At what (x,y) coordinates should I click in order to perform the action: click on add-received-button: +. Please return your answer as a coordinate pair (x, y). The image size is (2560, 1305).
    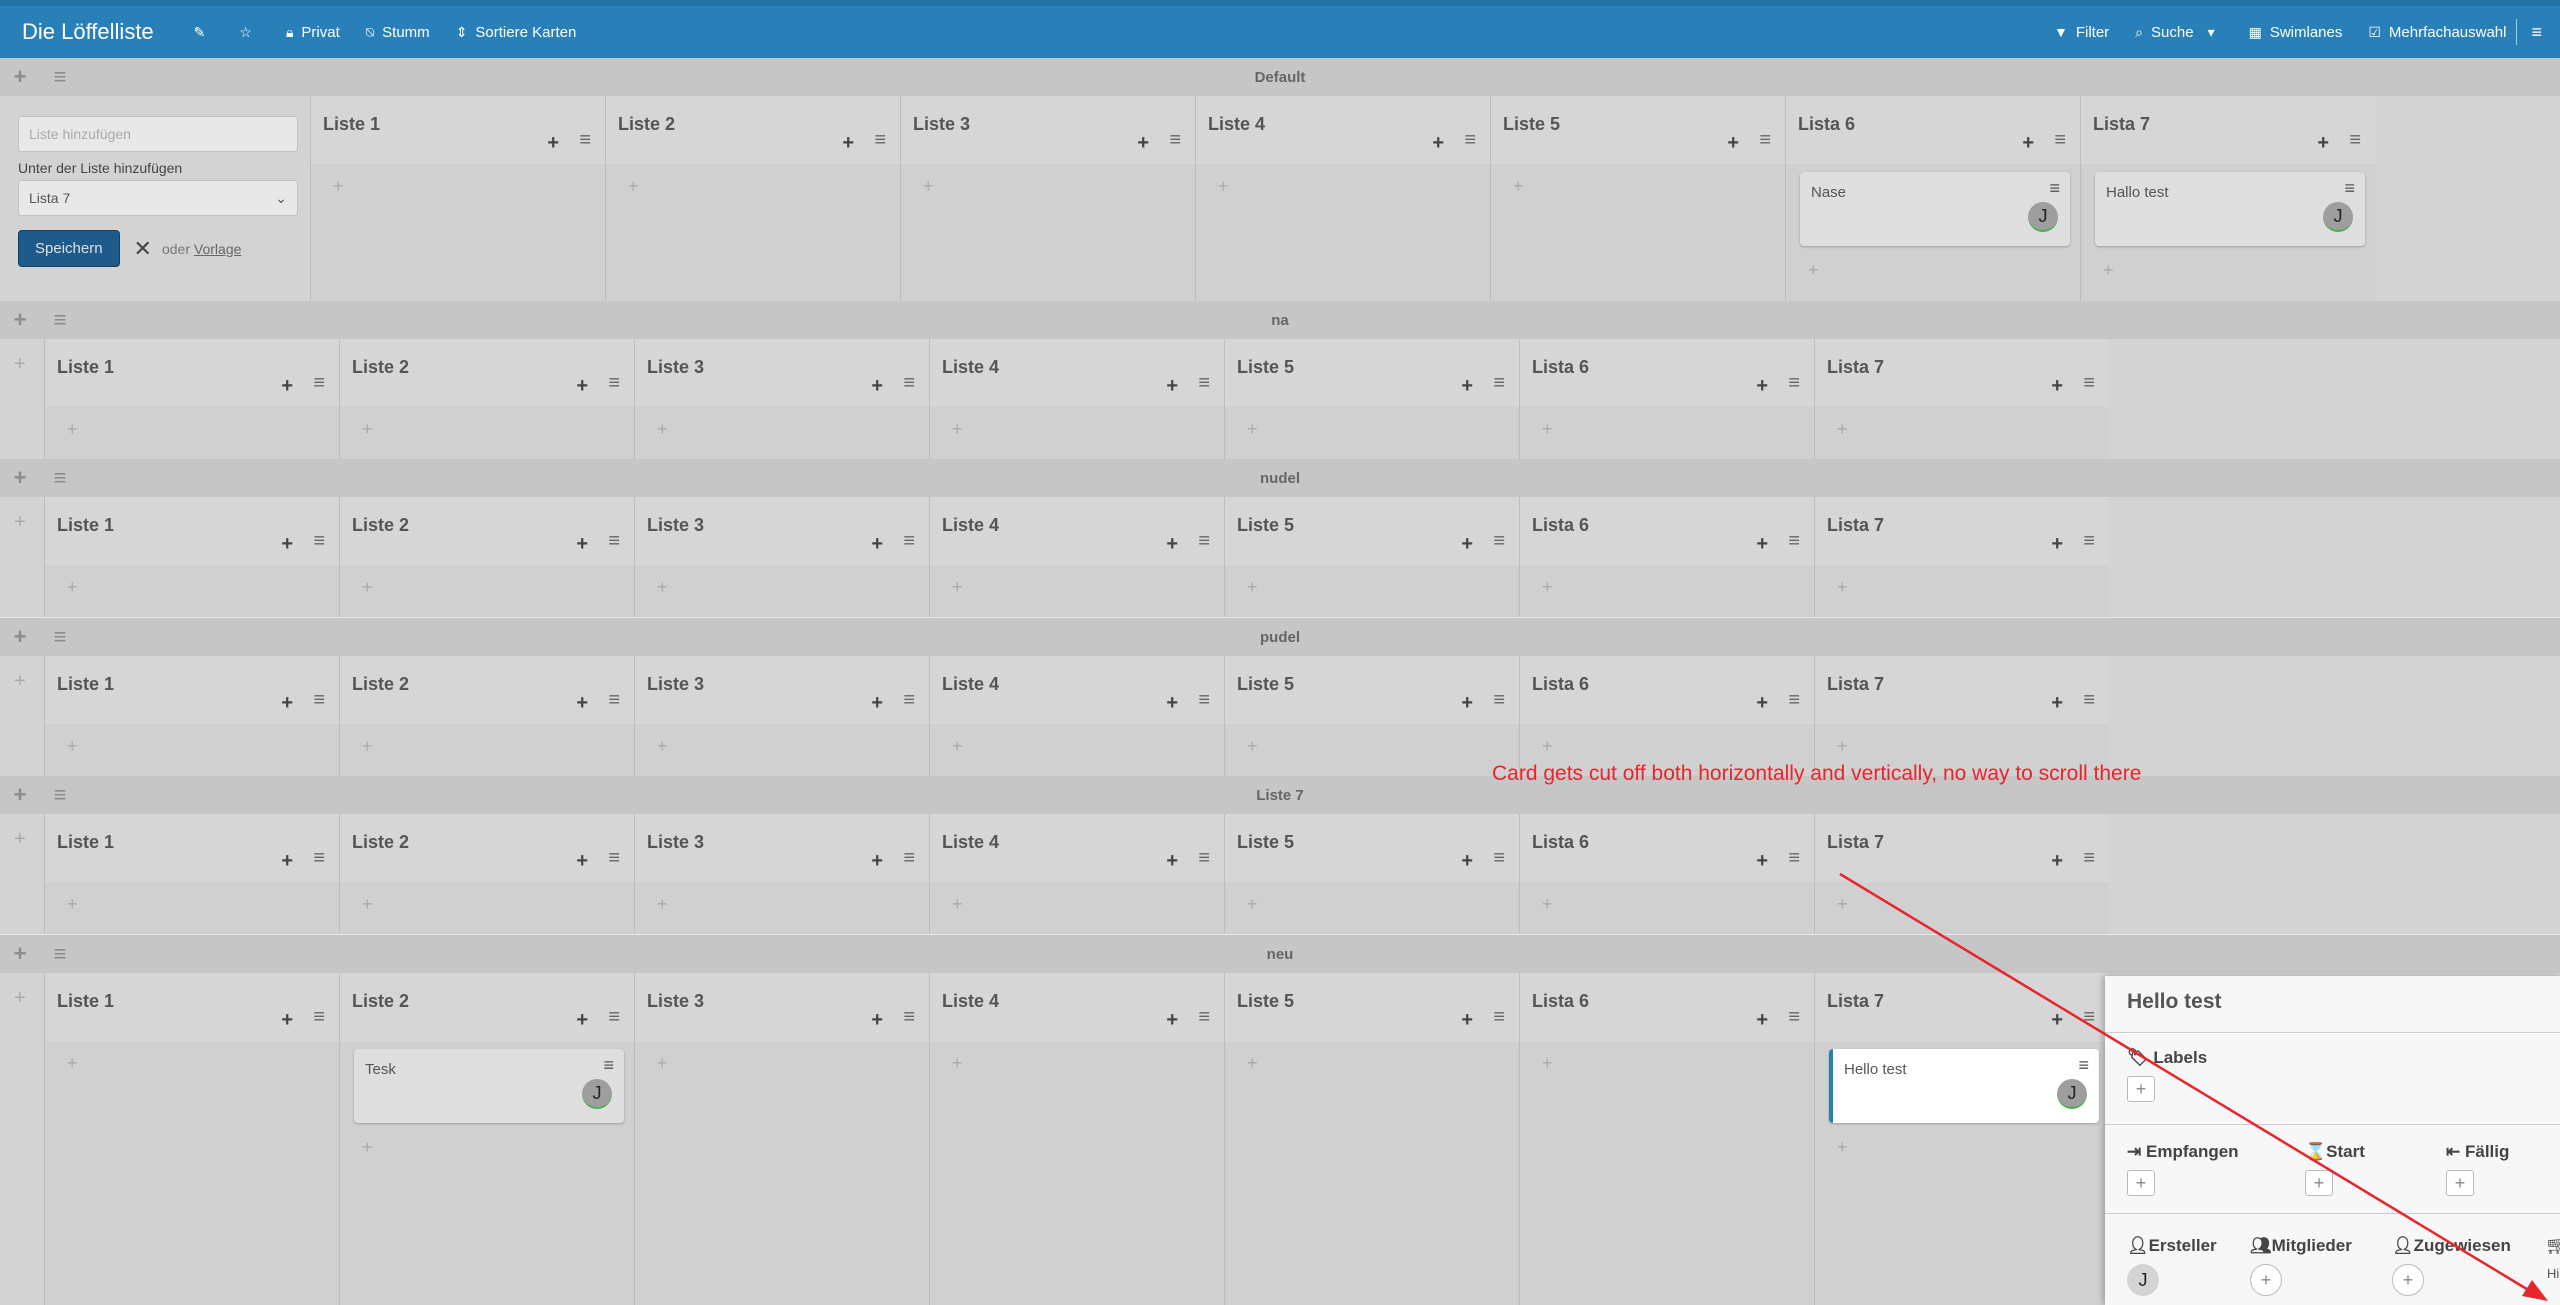
    Looking at the image, I should click on (2141, 1183).